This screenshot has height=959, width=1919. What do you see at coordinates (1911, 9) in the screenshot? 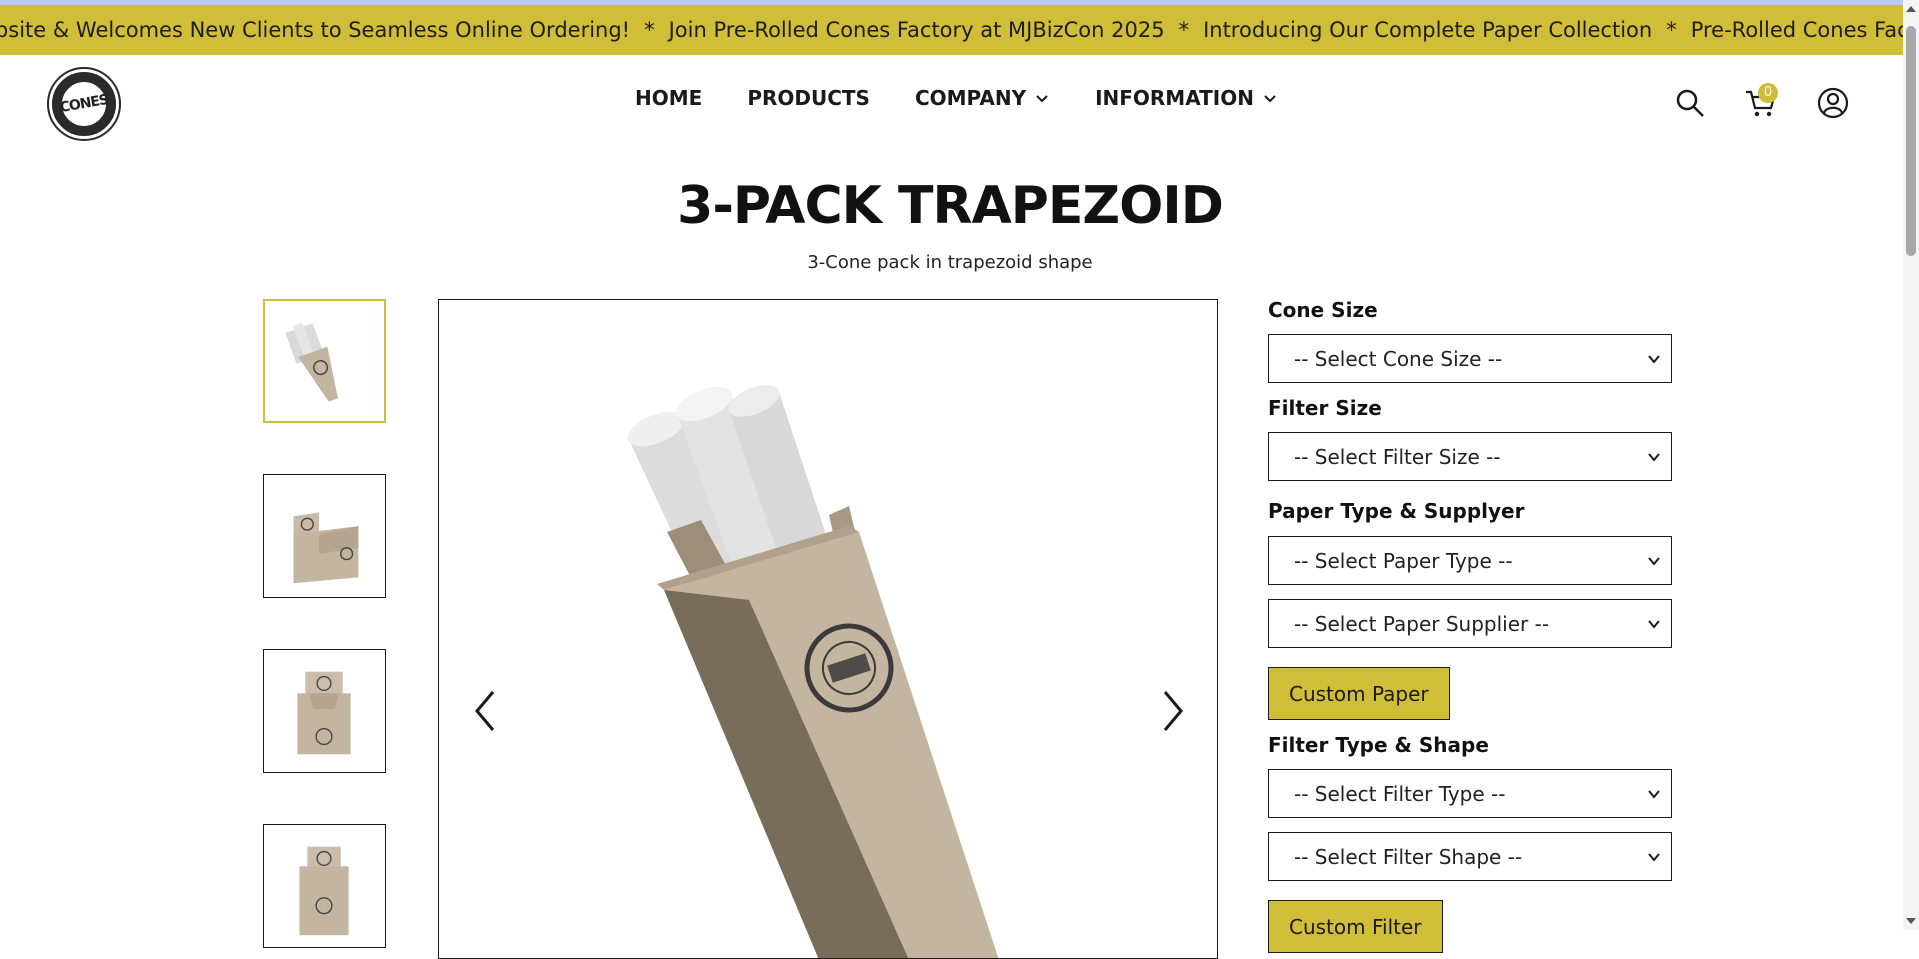
I see `scroll-up-arrow` at bounding box center [1911, 9].